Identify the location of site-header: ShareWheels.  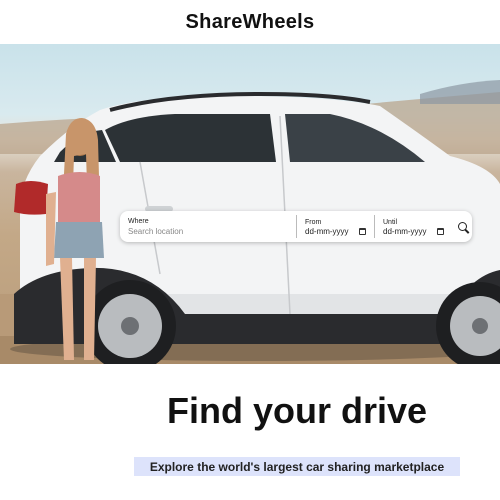
(250, 22).